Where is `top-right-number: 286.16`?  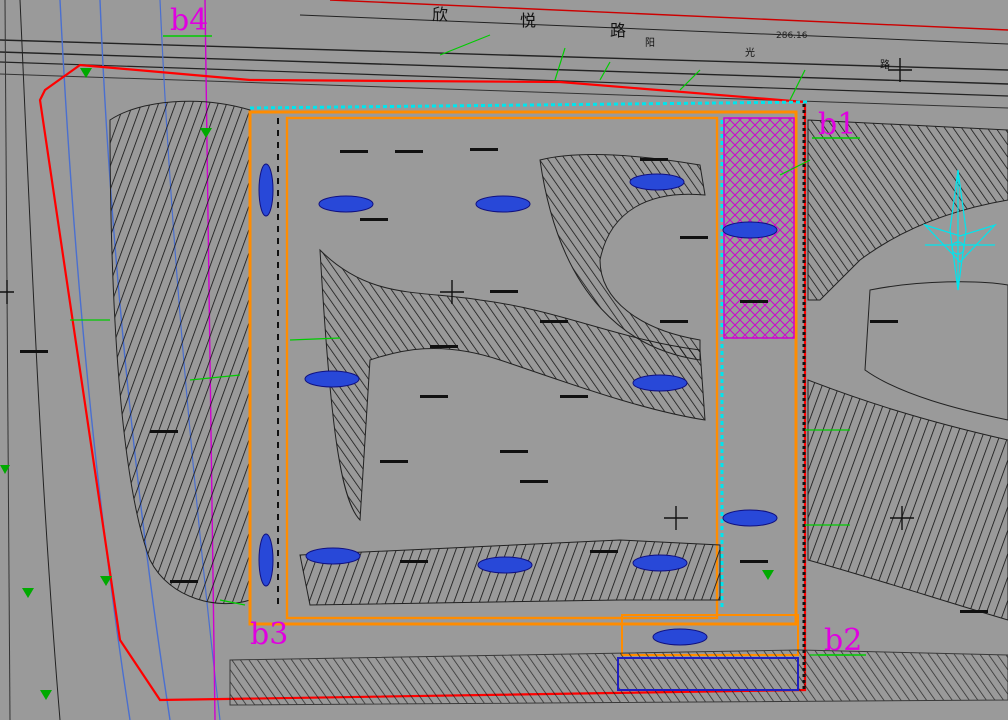
top-right-number: 286.16 is located at coordinates (792, 36).